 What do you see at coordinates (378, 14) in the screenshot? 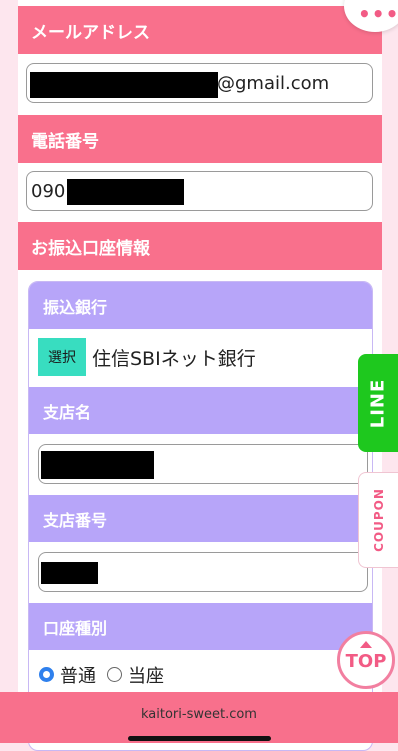
I see `dots-icon: •••` at bounding box center [378, 14].